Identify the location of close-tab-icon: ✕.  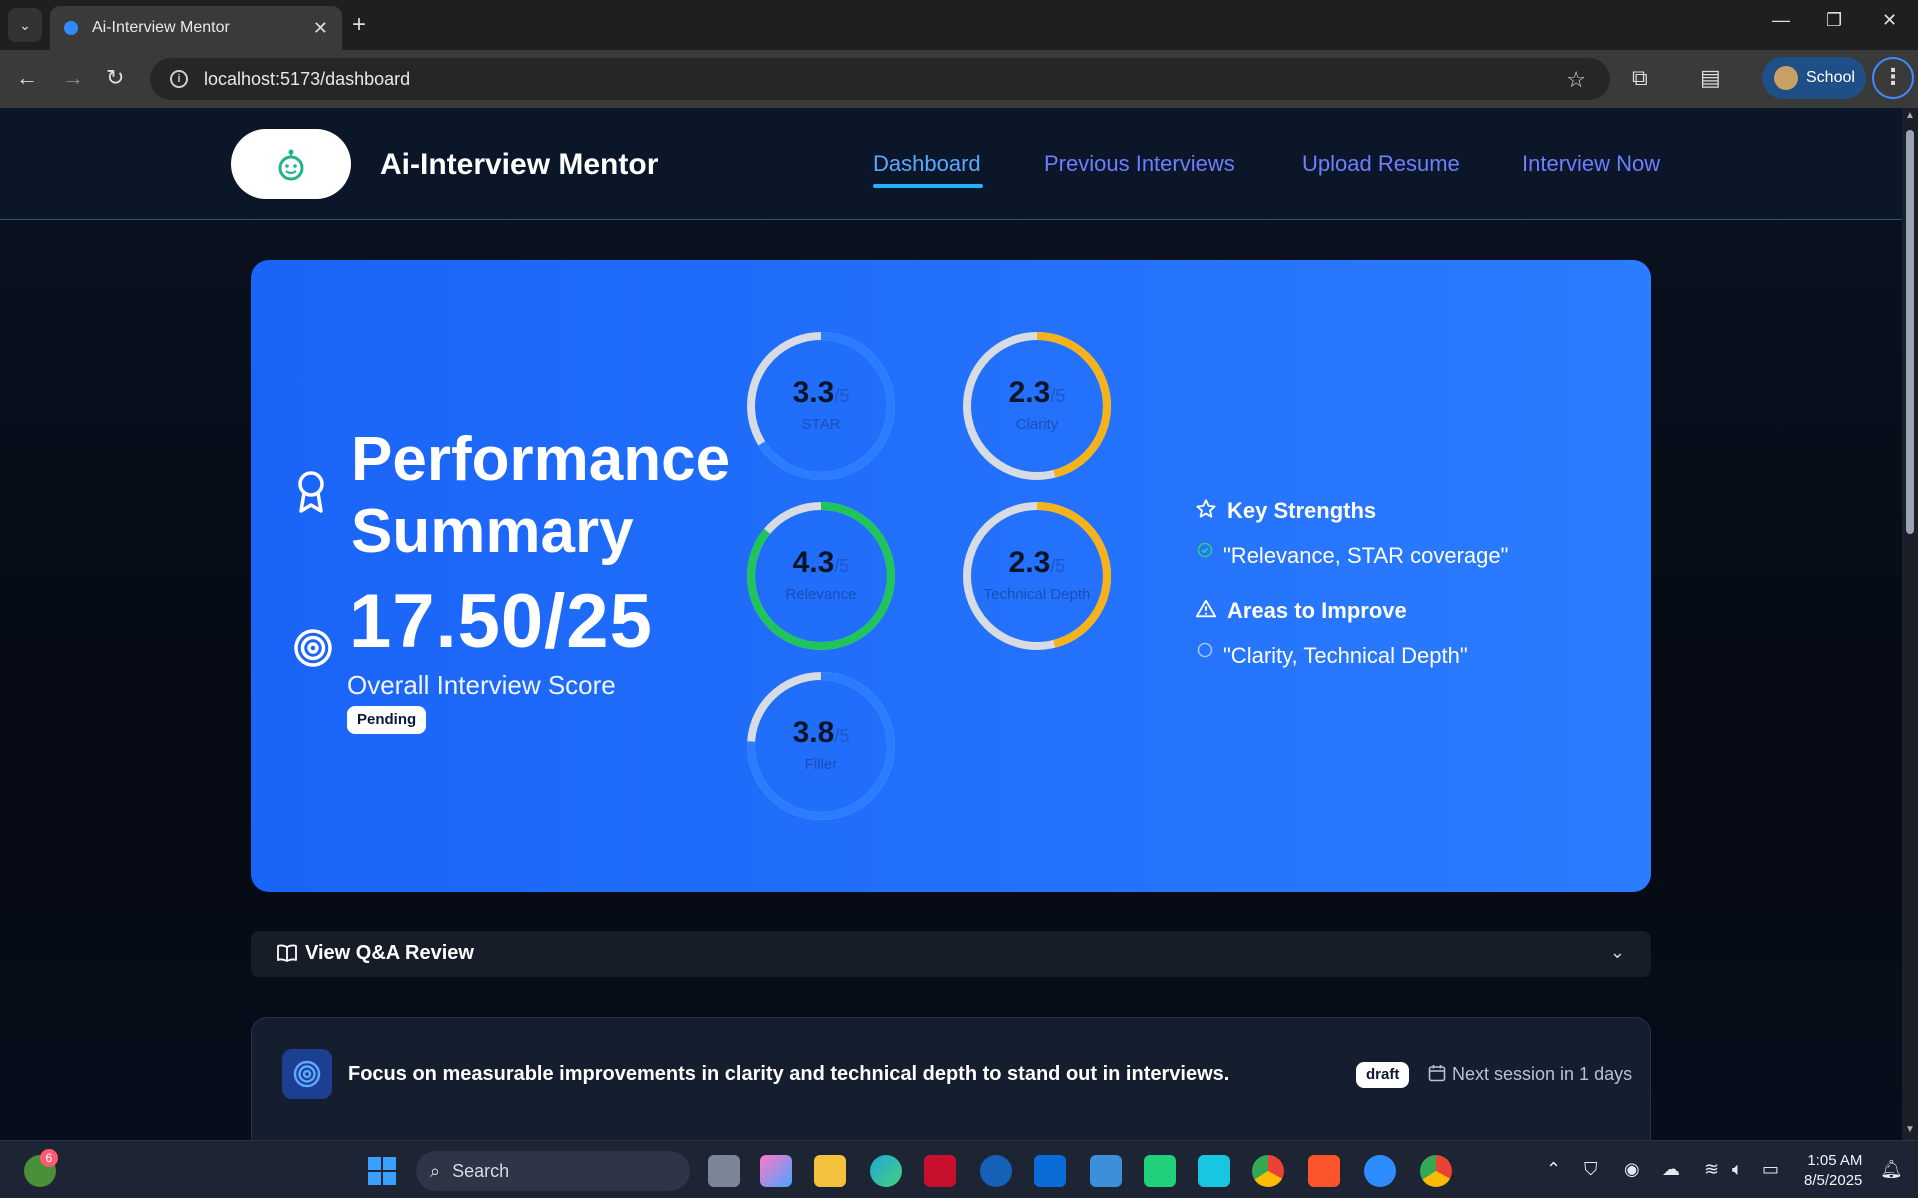
(320, 28).